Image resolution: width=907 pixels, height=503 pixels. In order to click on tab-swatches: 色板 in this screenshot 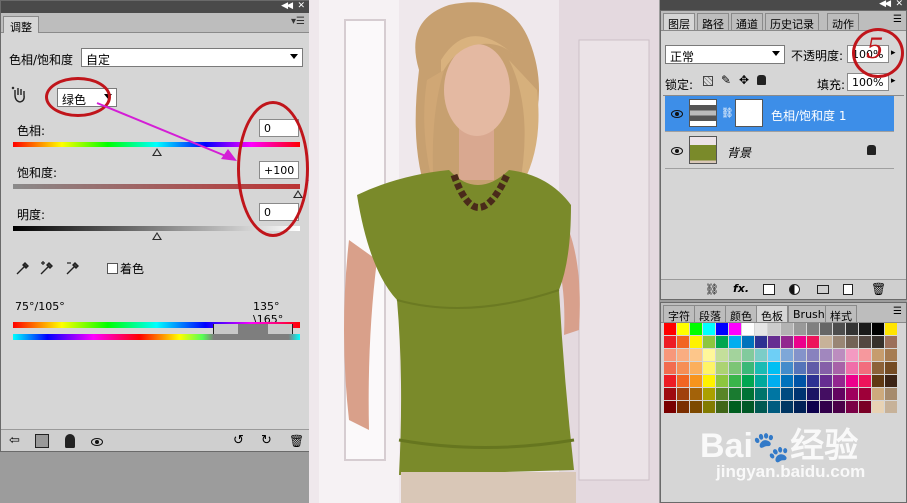, I will do `click(772, 314)`.